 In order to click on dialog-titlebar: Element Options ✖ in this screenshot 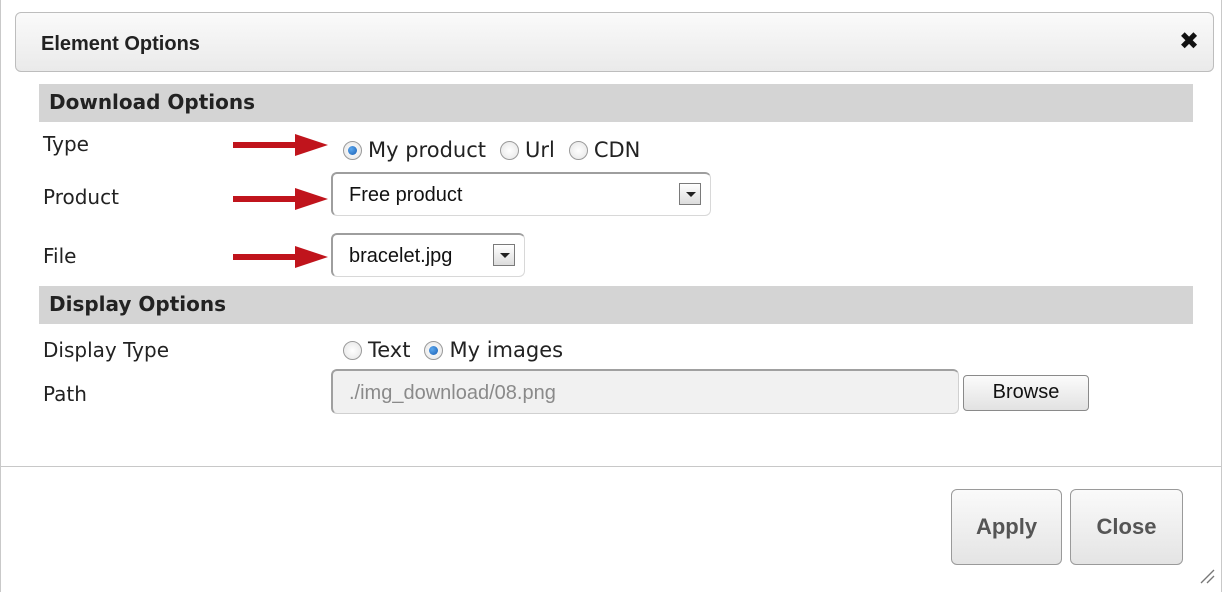, I will do `click(614, 42)`.